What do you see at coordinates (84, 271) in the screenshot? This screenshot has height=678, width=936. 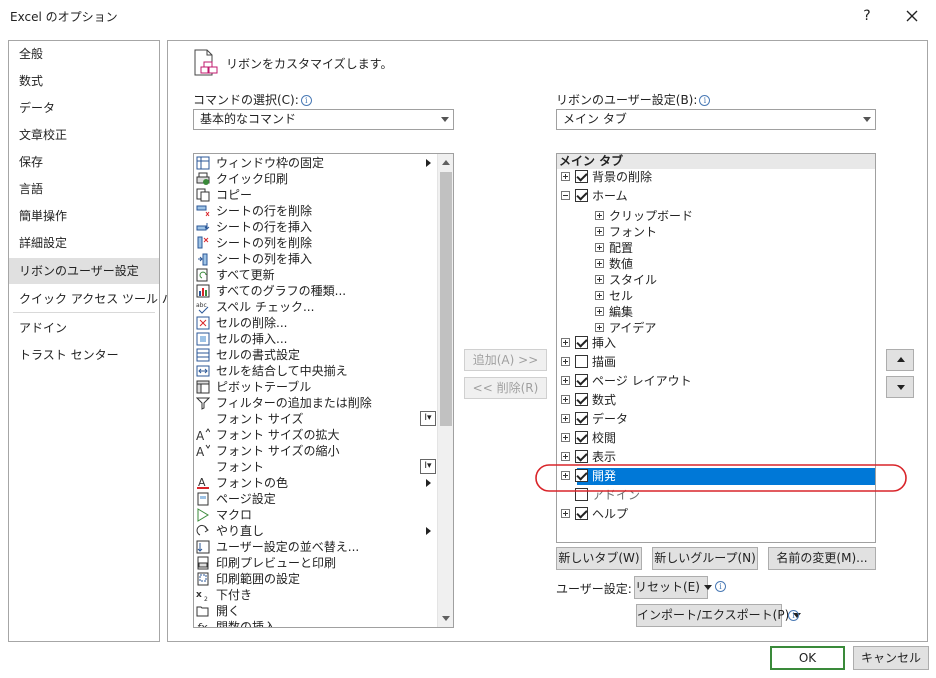 I see `nav-item: リボンのユーザー設定` at bounding box center [84, 271].